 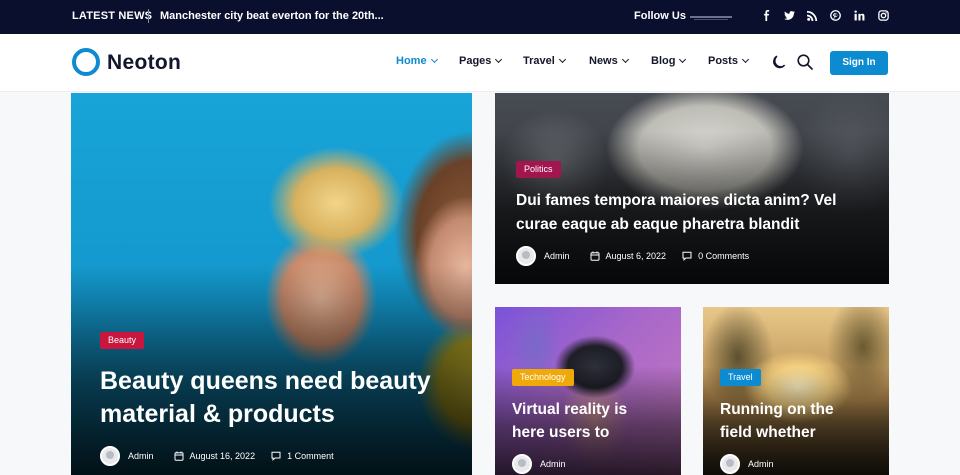 I want to click on title-line: Virtual reality is, so click(x=570, y=409).